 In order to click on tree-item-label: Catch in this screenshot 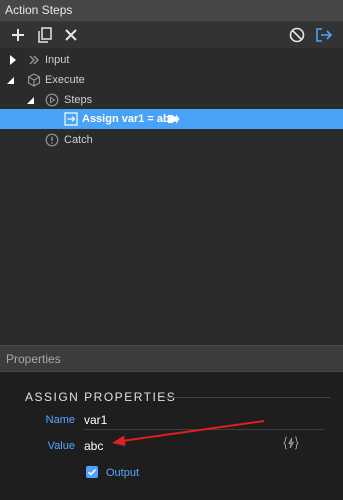, I will do `click(78, 140)`.